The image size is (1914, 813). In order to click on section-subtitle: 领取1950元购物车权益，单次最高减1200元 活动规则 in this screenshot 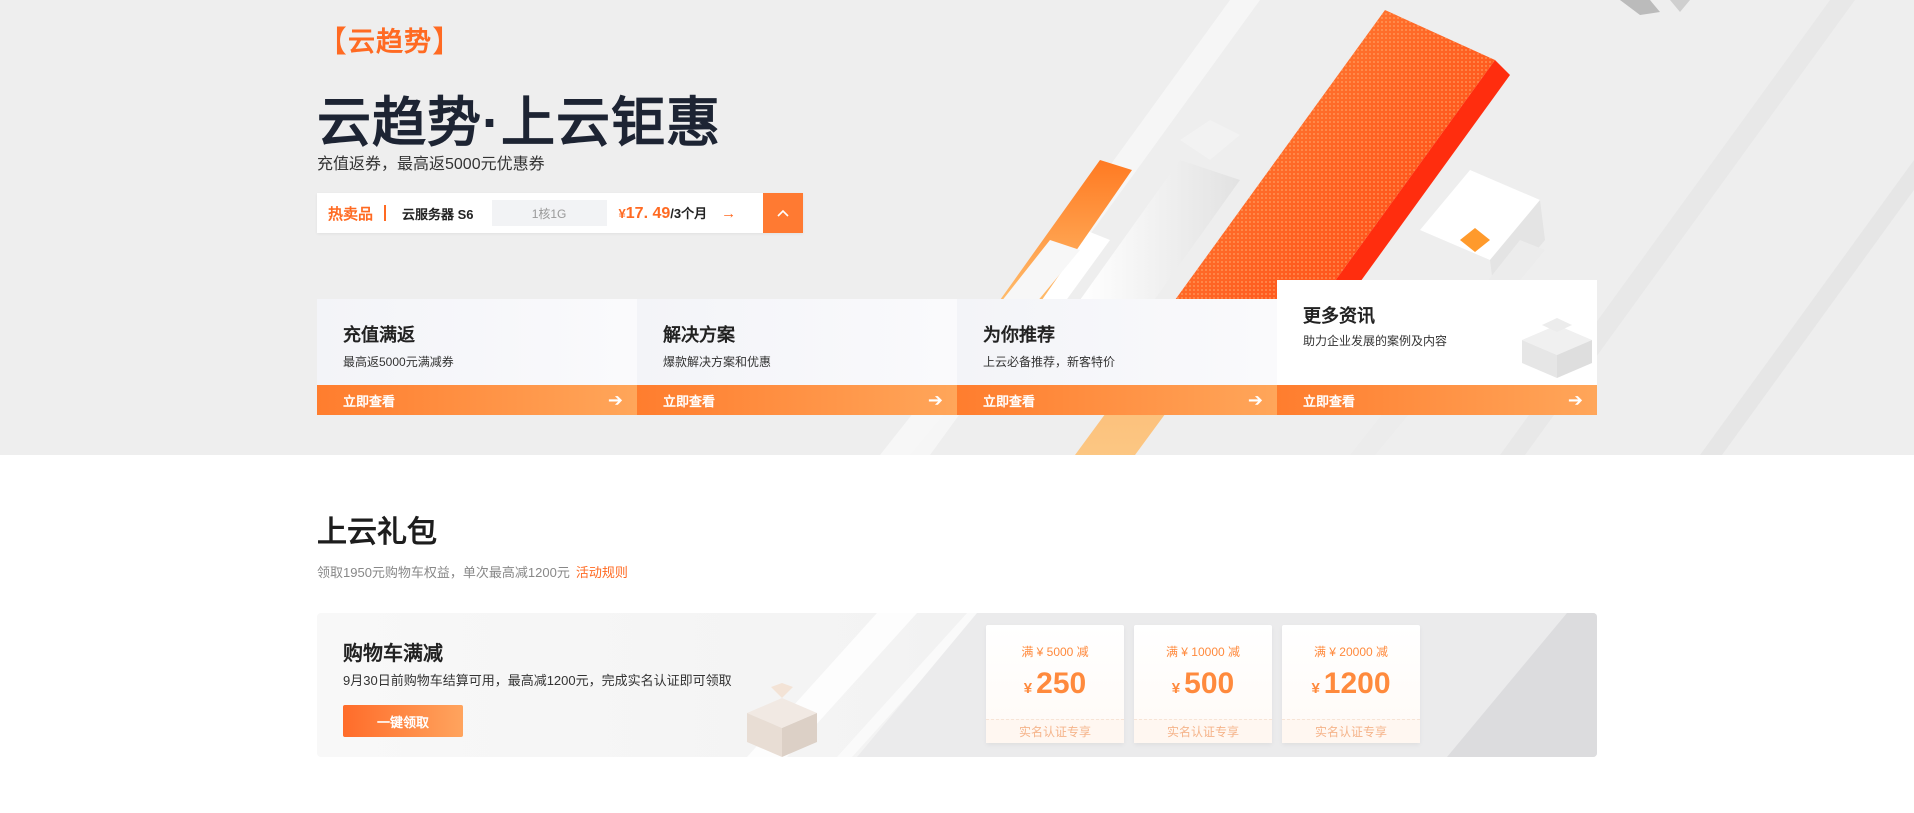, I will do `click(472, 571)`.